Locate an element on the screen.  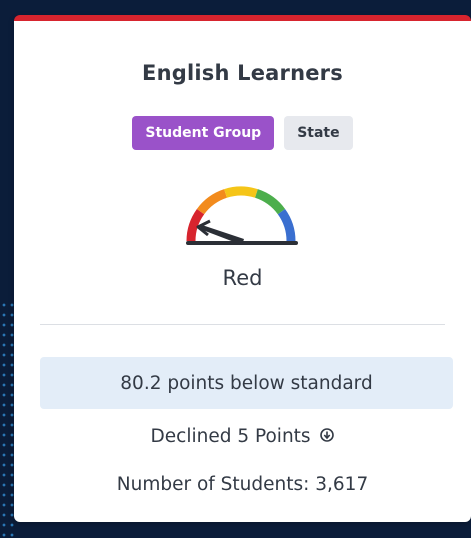
number-of-students: Number of Students: 3,617 is located at coordinates (242, 484).